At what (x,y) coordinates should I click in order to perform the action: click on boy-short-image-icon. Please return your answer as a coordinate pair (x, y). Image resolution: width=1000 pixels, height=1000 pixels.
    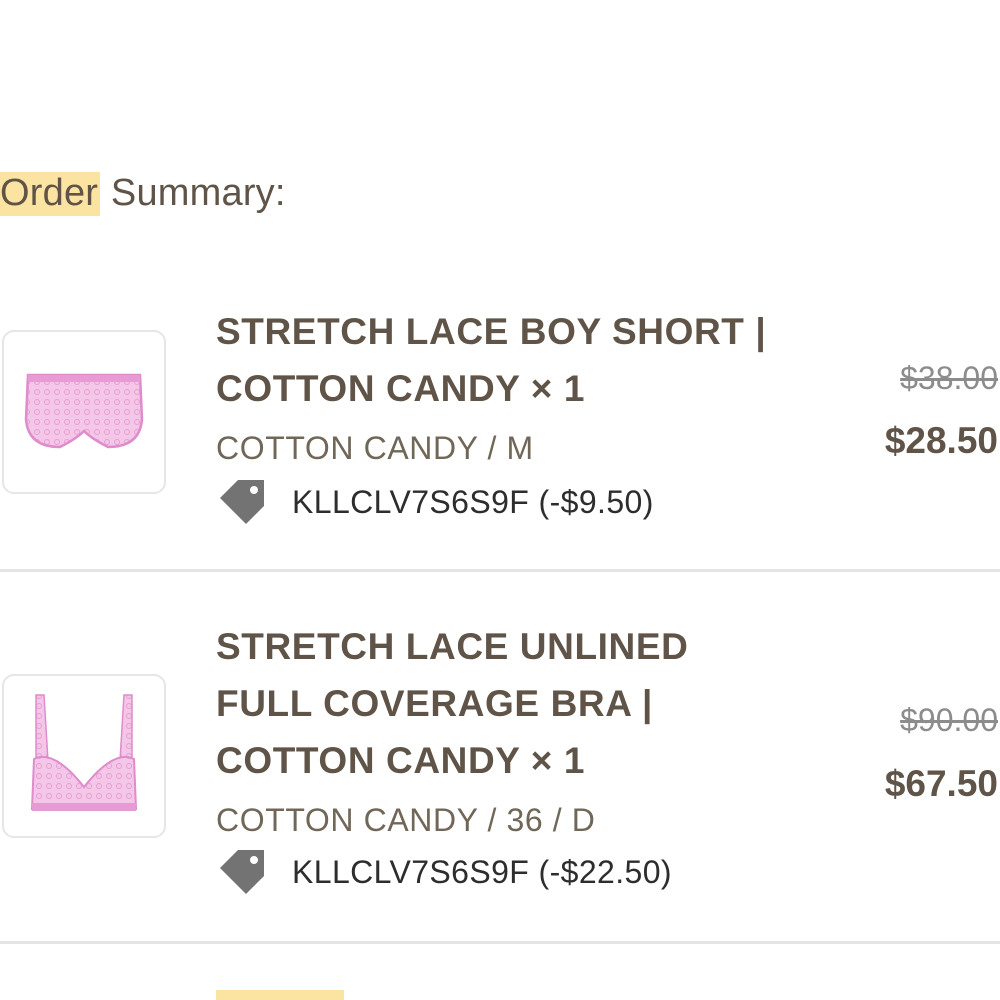
    Looking at the image, I should click on (84, 411).